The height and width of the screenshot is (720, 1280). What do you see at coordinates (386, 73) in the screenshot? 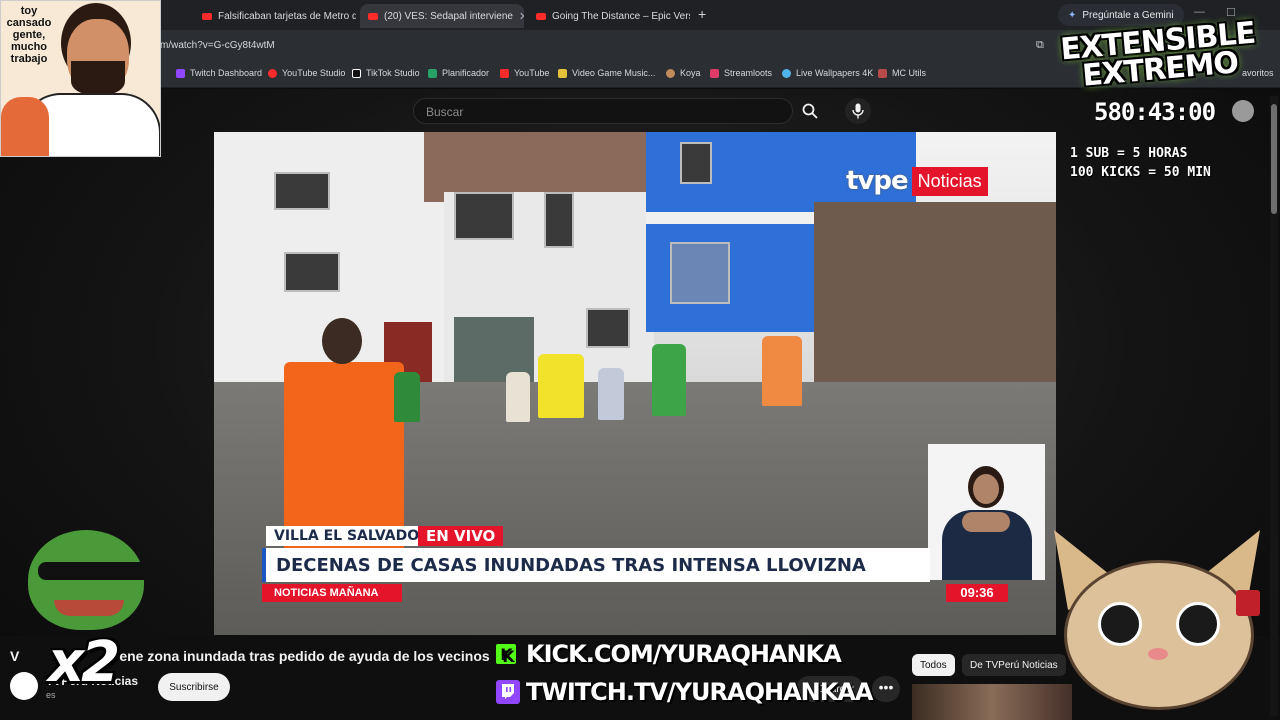
I see `bookmark-item: TikTok Studio` at bounding box center [386, 73].